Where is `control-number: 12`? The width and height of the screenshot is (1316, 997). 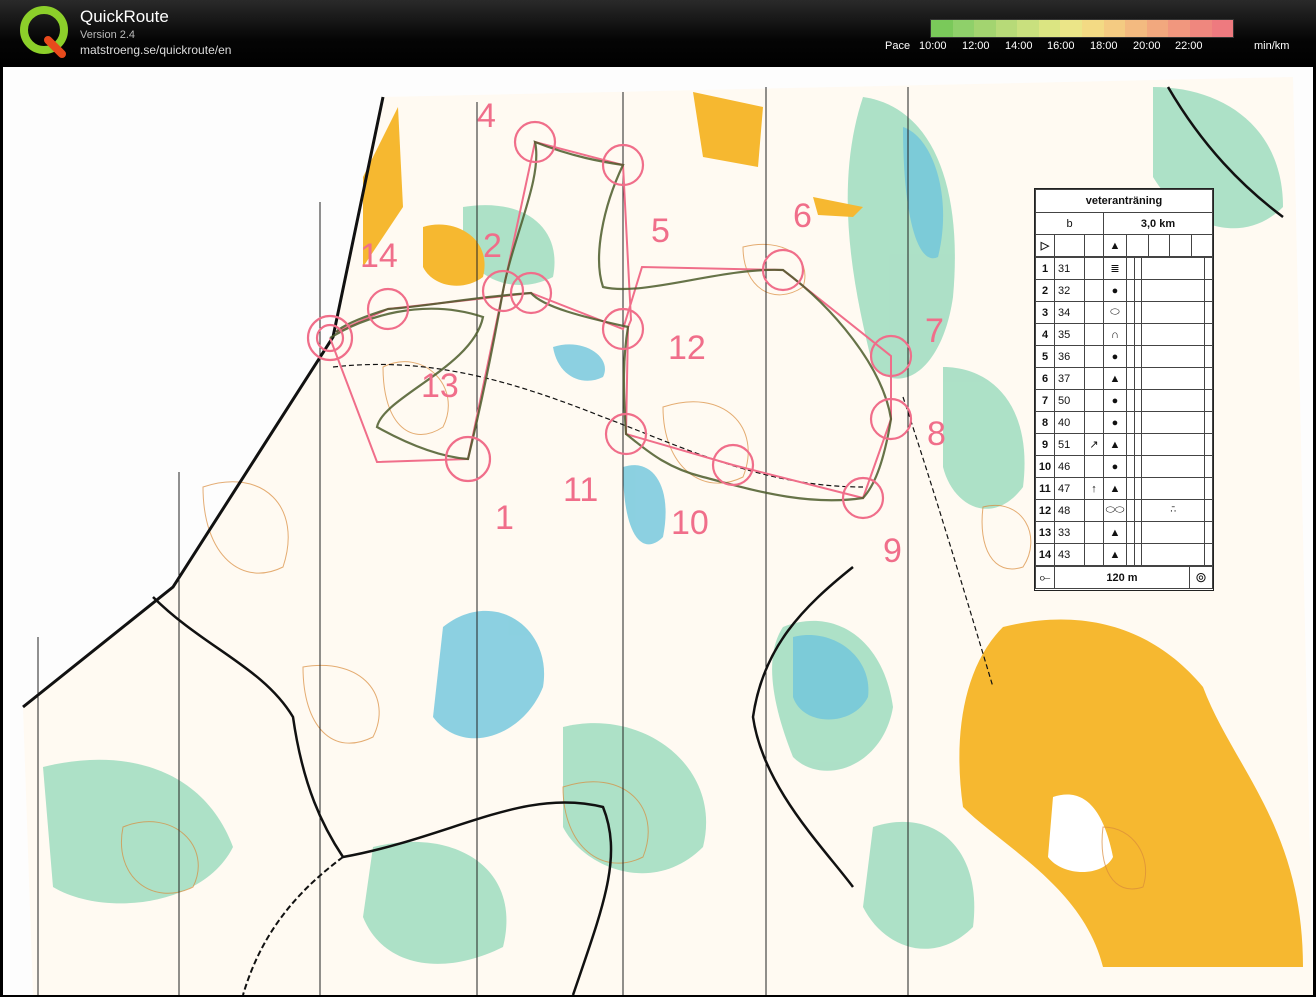
control-number: 12 is located at coordinates (687, 348).